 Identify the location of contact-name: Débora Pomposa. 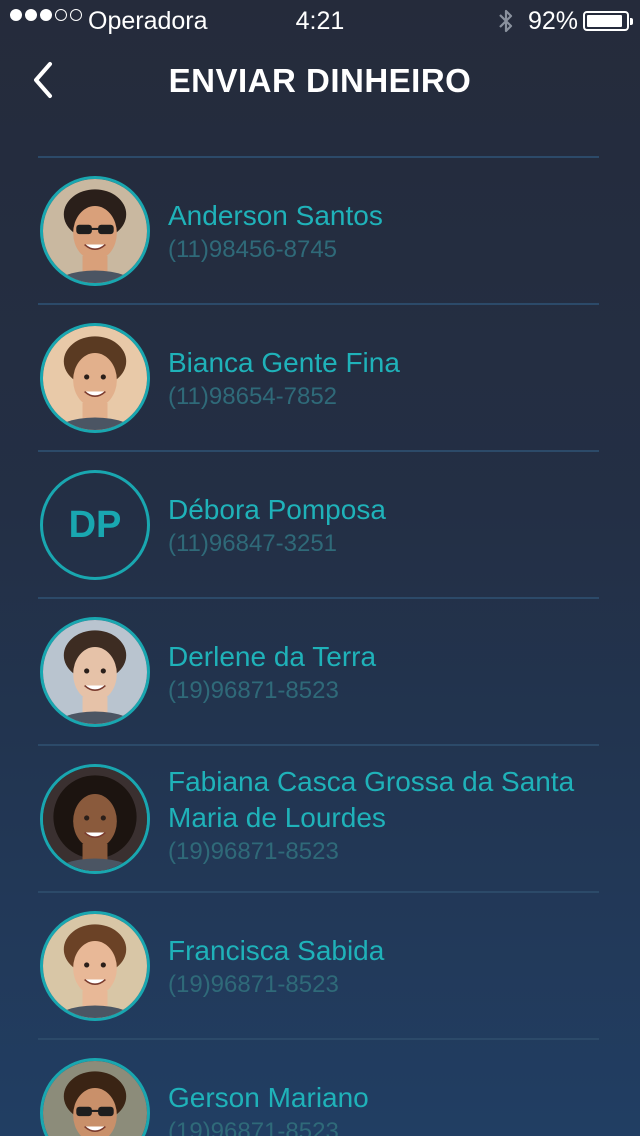
(277, 509).